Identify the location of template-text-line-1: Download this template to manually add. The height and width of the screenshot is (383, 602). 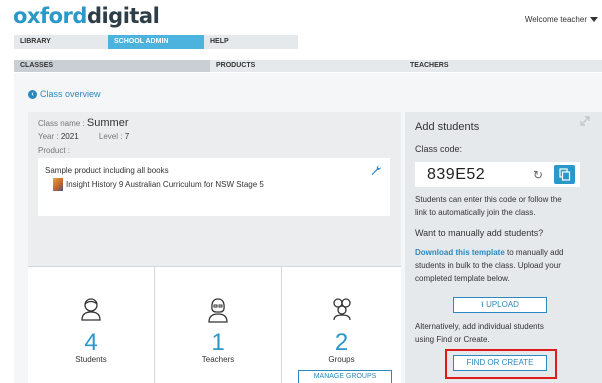
(489, 253).